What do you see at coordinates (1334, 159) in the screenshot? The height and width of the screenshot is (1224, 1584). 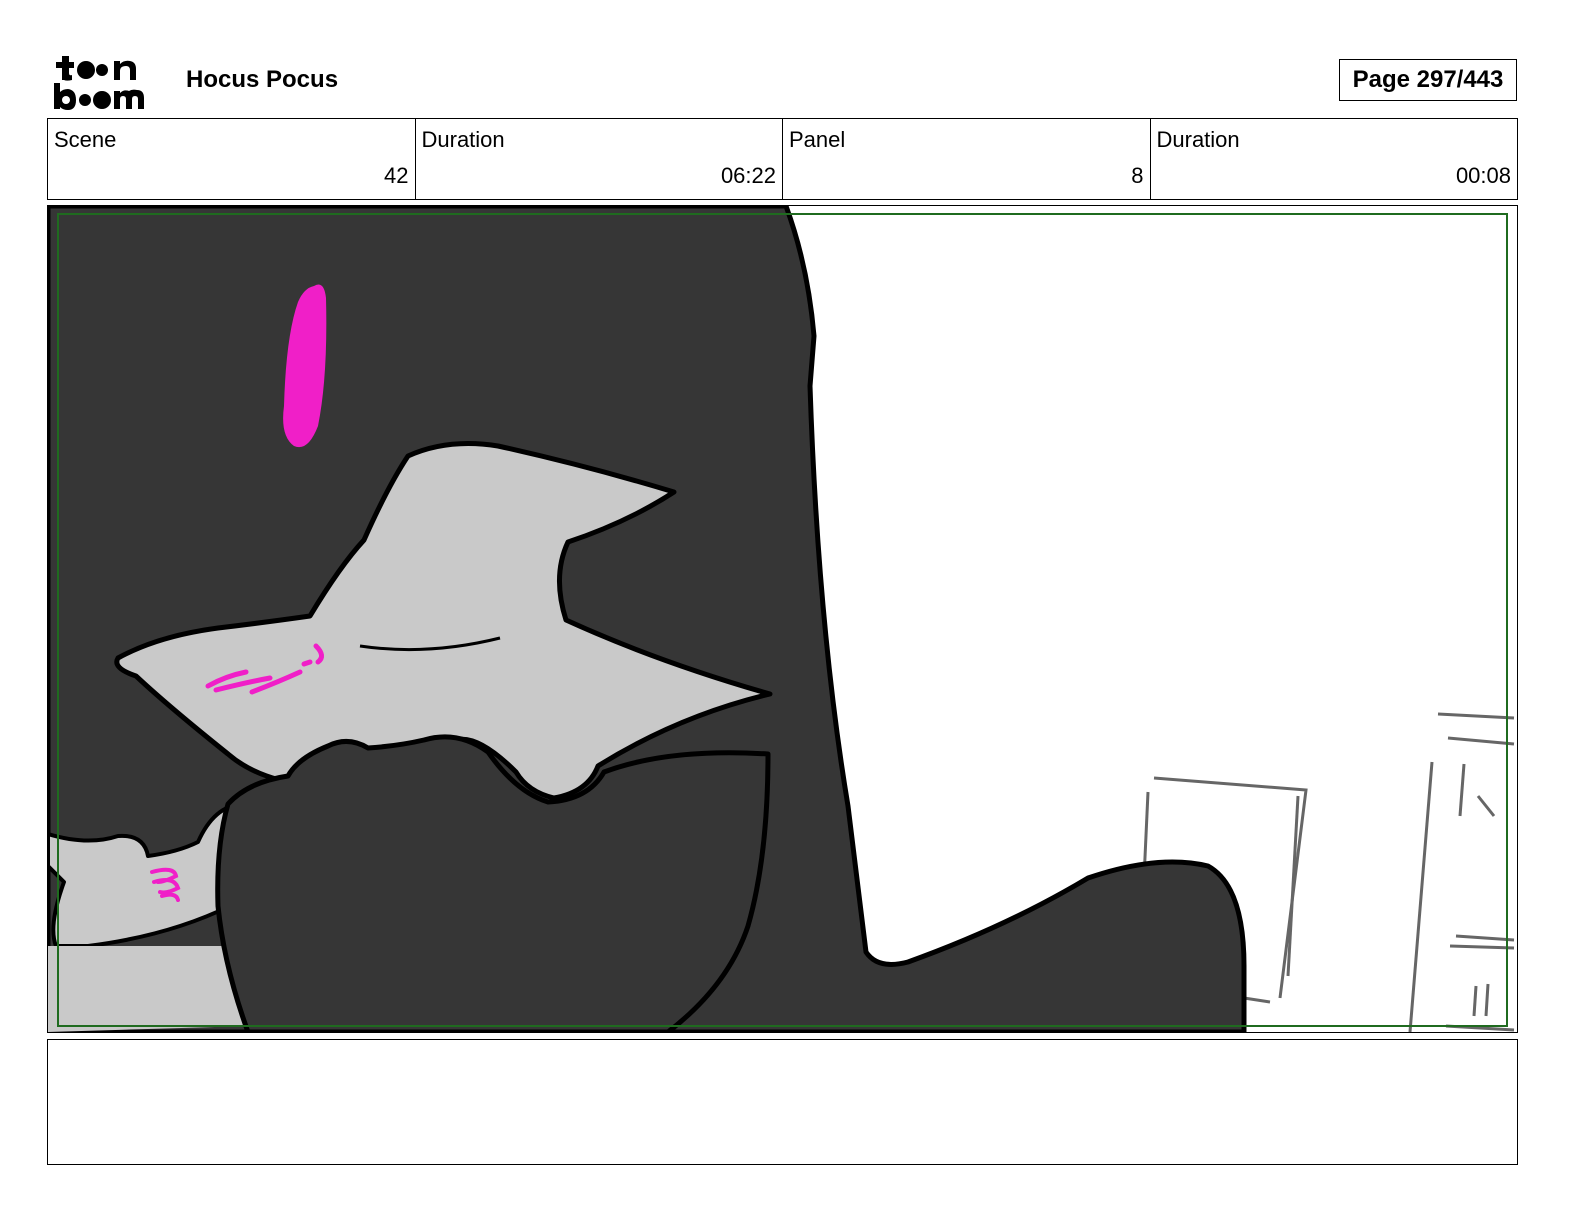 I see `panel-duration-cell: Duration 00:08` at bounding box center [1334, 159].